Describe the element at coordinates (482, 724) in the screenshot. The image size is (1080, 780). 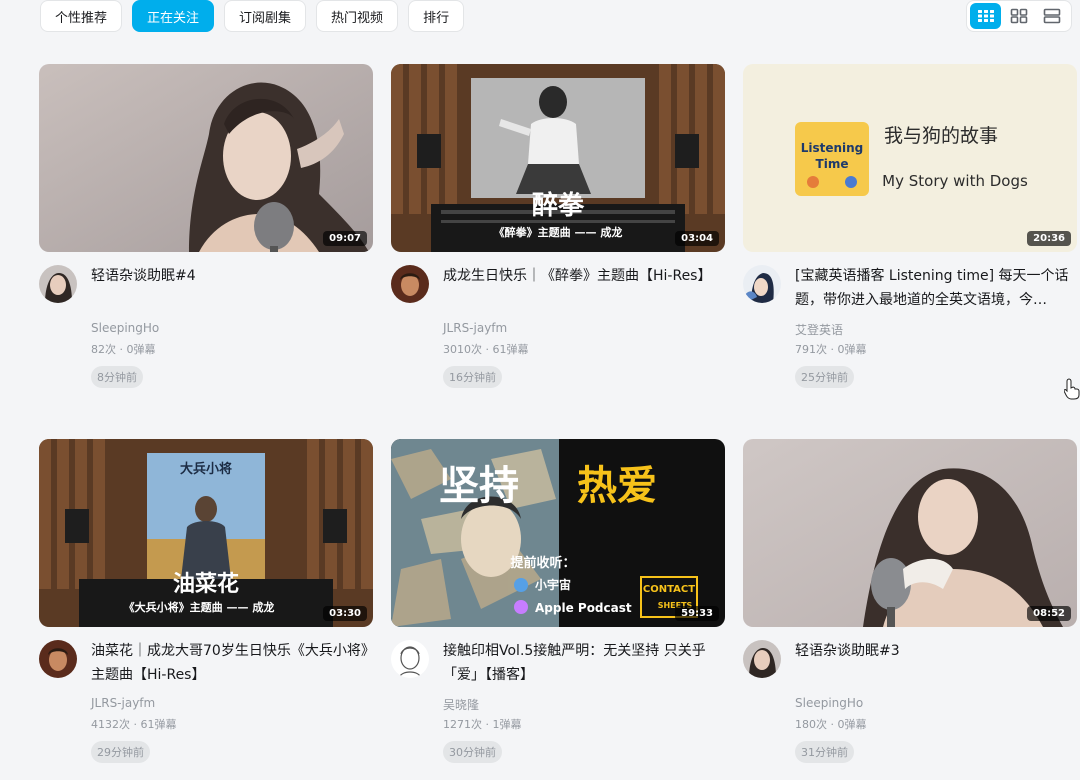
I see `video-stats: 1271次 · 1弹幕` at that location.